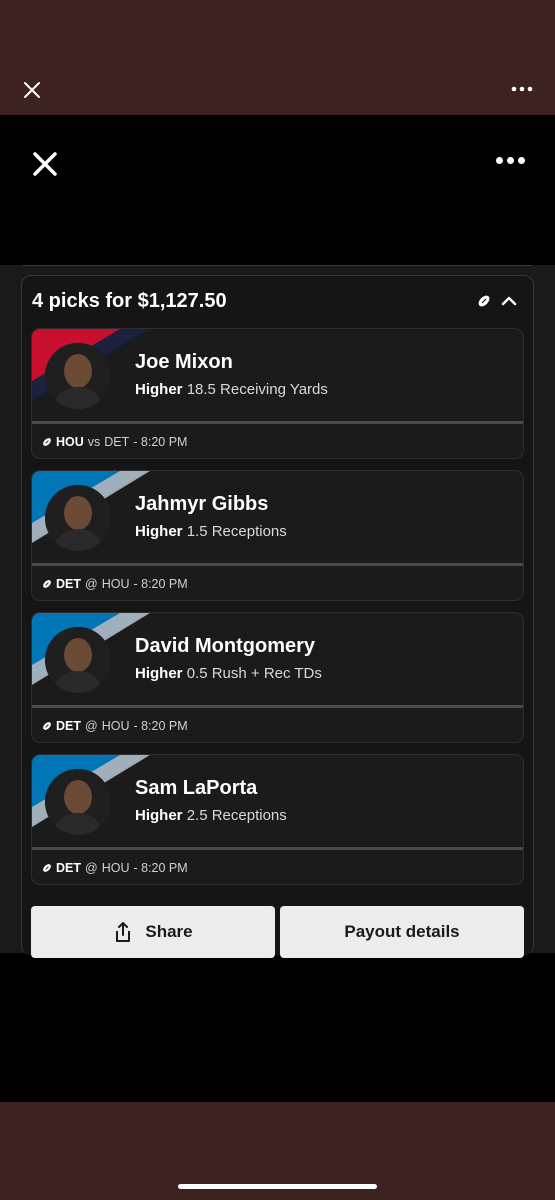  I want to click on pick-line: Higher 1.5 Receptions, so click(211, 531).